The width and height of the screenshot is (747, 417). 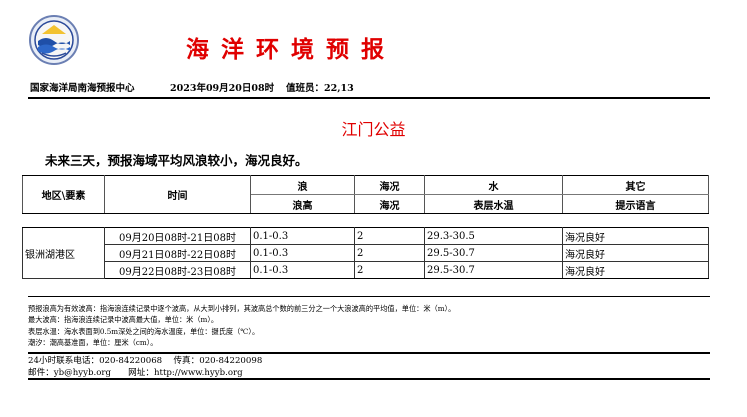 What do you see at coordinates (291, 50) in the screenshot?
I see `page-title: 海洋环境预报` at bounding box center [291, 50].